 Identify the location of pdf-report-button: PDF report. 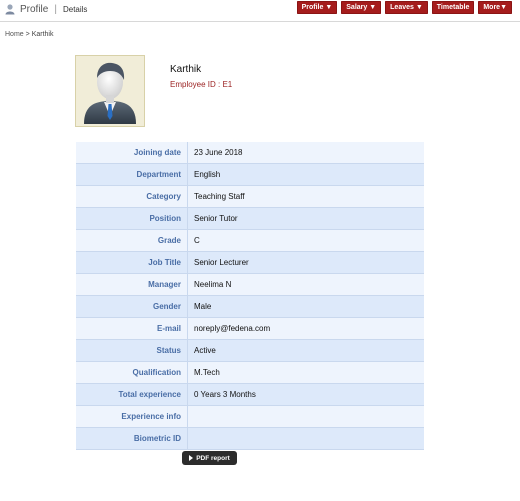
(209, 458).